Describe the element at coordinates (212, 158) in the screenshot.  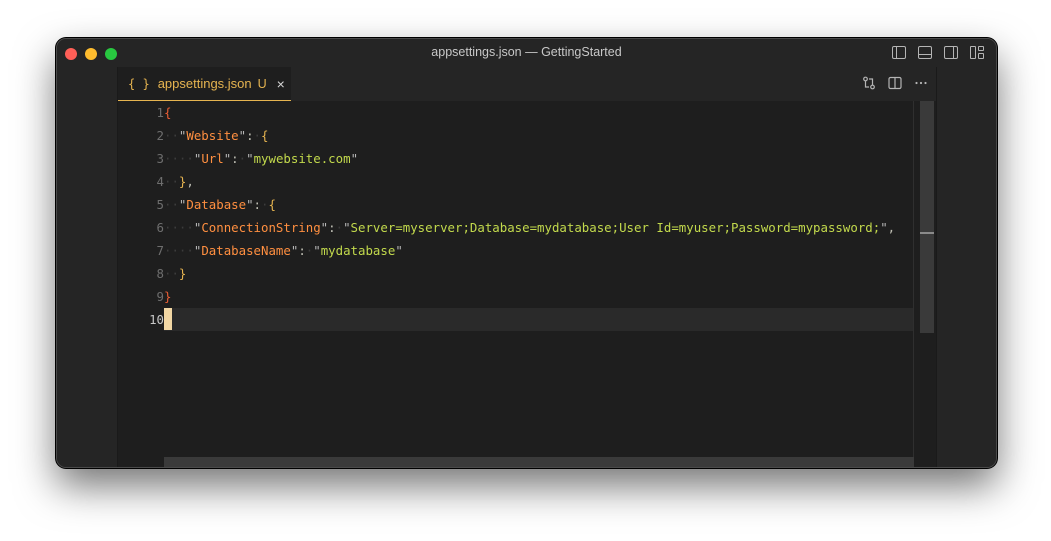
I see `json-key-url: Url` at that location.